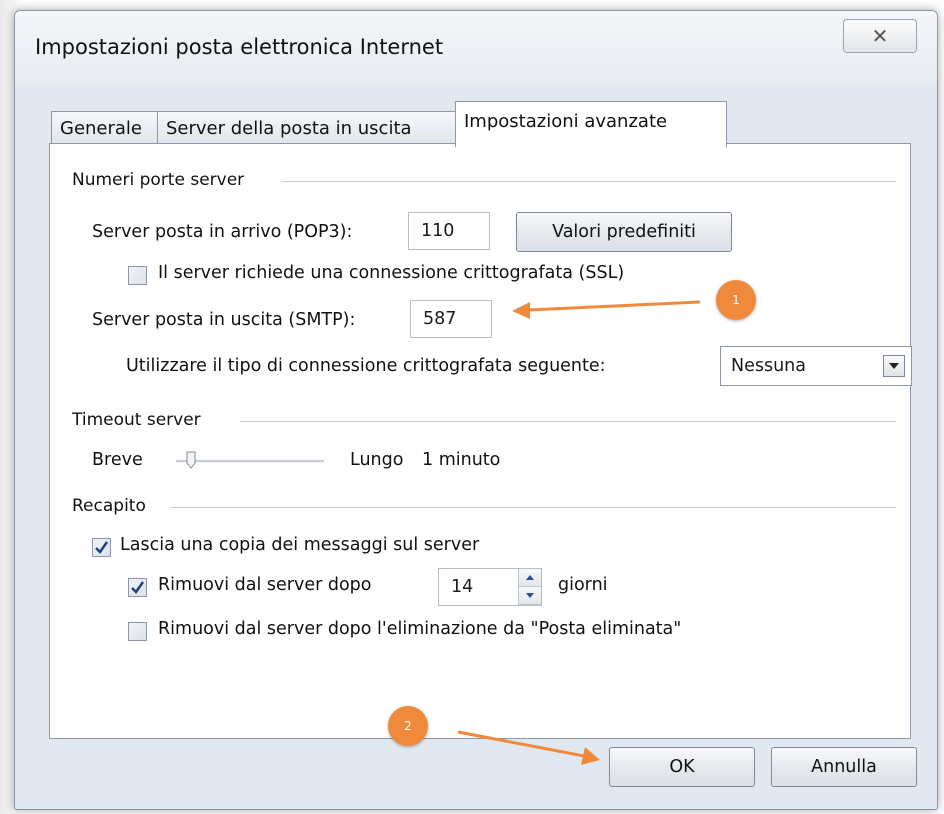  I want to click on tab-advanced-settings-label: Impostazioni avanzate, so click(566, 121).